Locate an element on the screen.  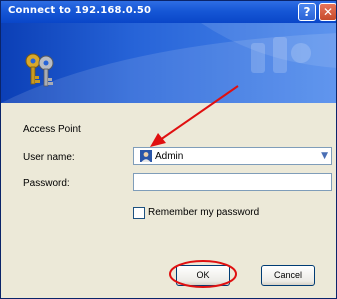
user-name-combobox: Admin ▼ is located at coordinates (232, 156).